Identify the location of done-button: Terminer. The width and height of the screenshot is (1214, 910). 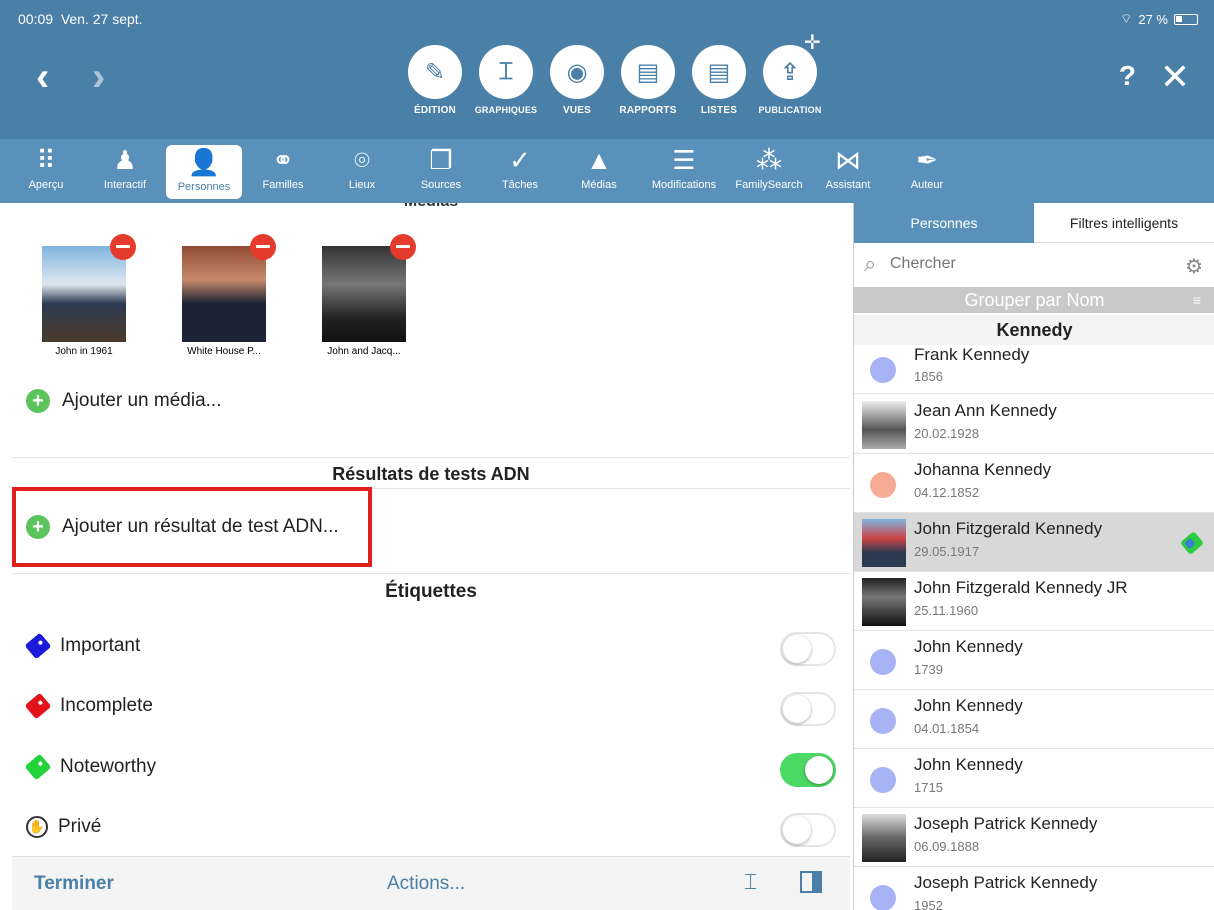
(74, 884).